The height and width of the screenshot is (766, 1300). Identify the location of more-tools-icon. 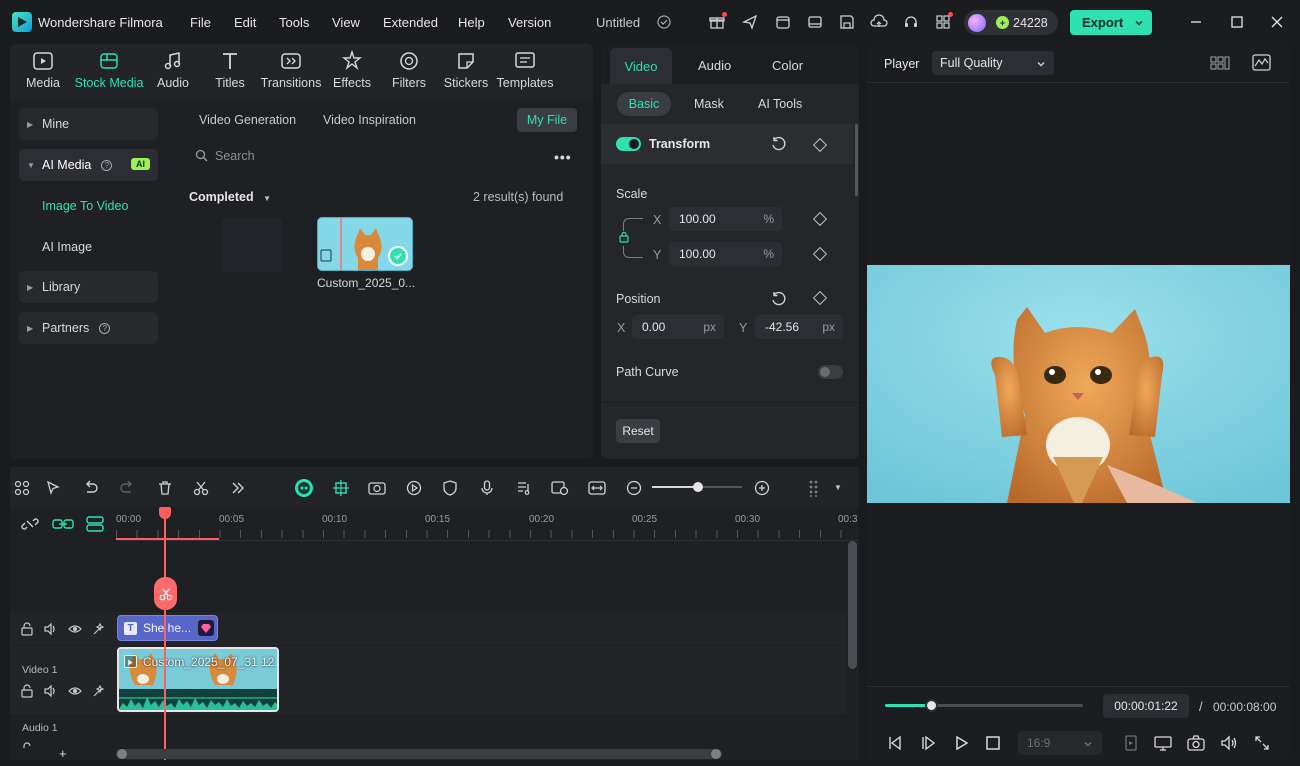
(238, 488).